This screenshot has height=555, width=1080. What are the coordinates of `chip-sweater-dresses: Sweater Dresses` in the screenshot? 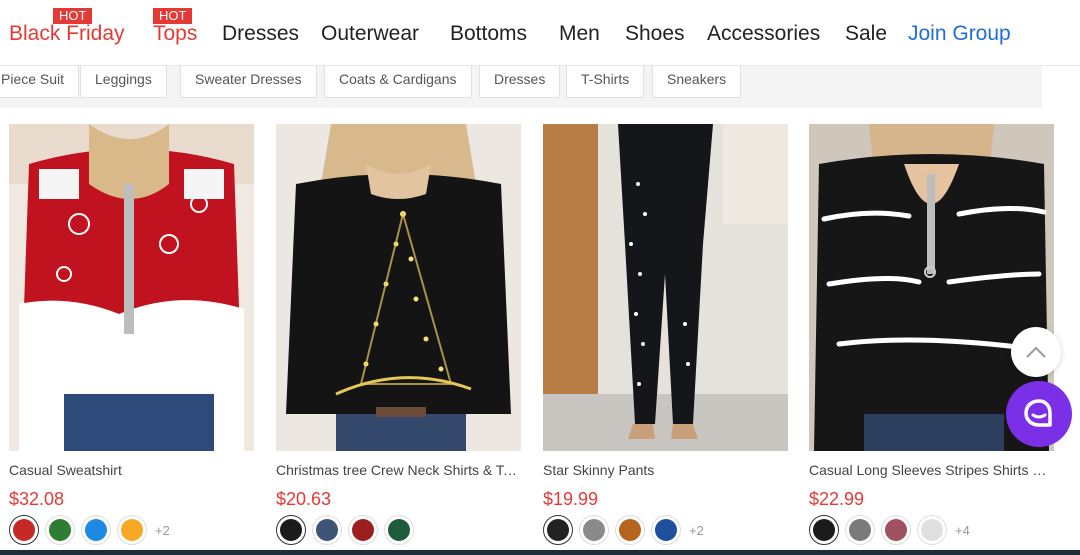 It's located at (248, 82).